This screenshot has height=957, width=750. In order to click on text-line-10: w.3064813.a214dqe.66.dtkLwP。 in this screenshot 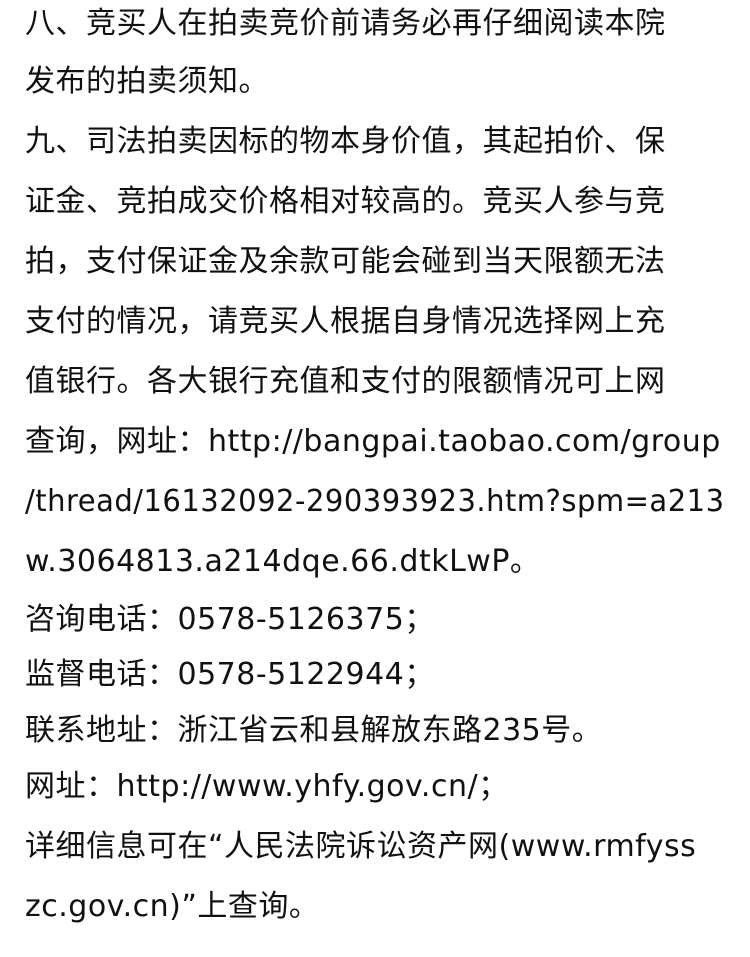, I will do `click(283, 561)`.